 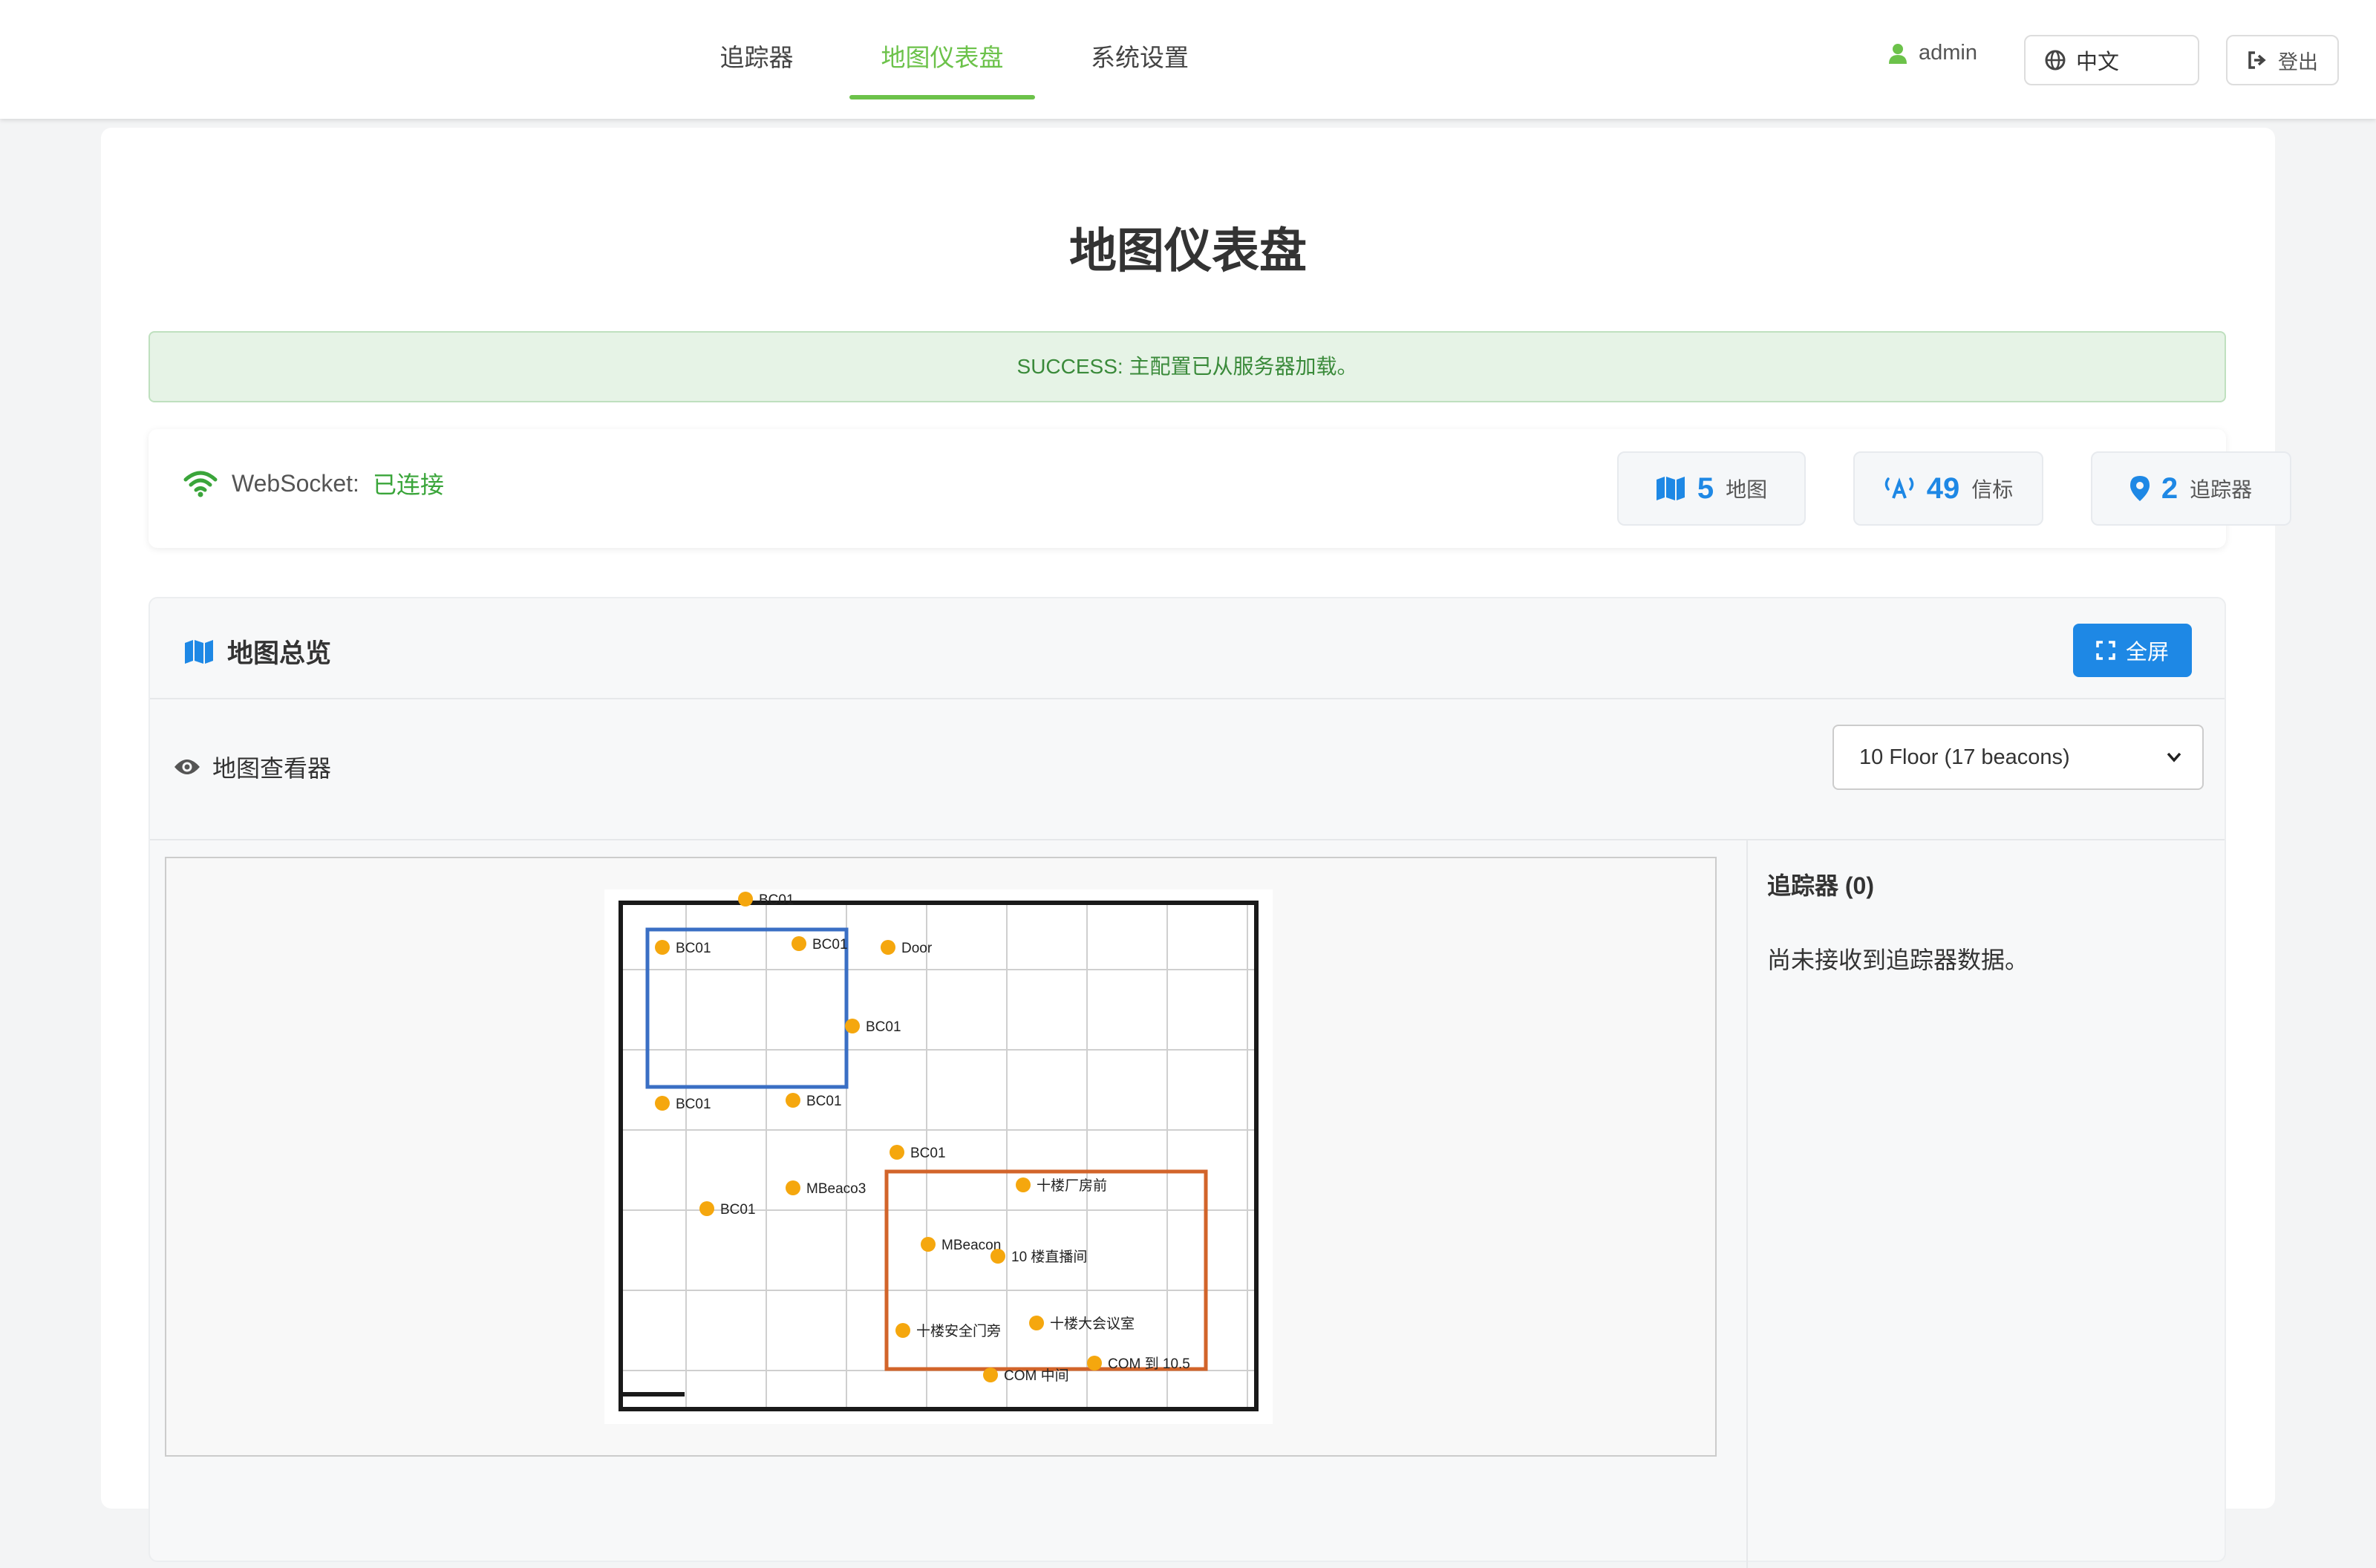 What do you see at coordinates (272, 768) in the screenshot?
I see `map-viewer-text: 地图查看器` at bounding box center [272, 768].